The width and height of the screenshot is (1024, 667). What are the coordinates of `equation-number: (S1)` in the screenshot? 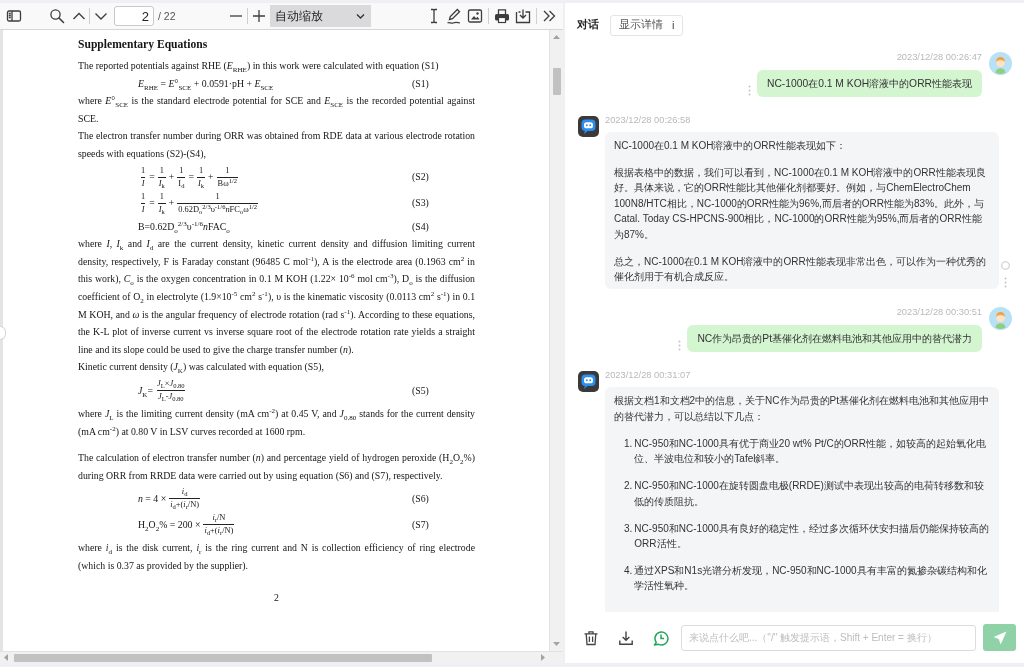 It's located at (420, 83).